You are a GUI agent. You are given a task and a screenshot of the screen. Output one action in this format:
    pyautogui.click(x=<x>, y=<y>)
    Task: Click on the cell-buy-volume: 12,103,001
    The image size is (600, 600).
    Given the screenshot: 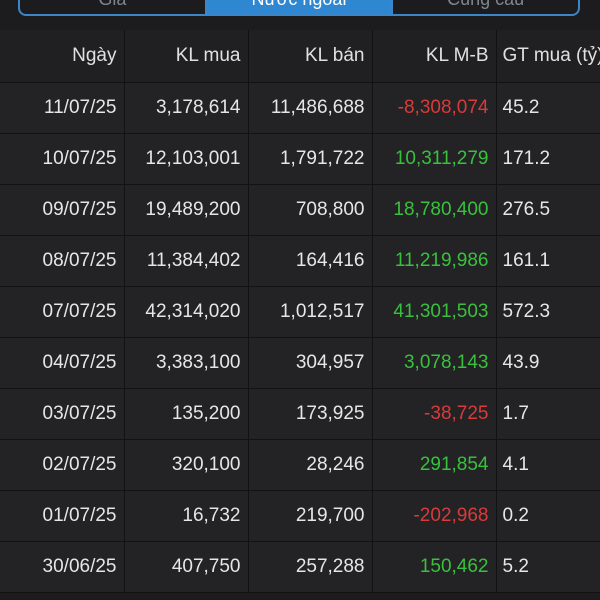 What is the action you would take?
    pyautogui.click(x=186, y=159)
    